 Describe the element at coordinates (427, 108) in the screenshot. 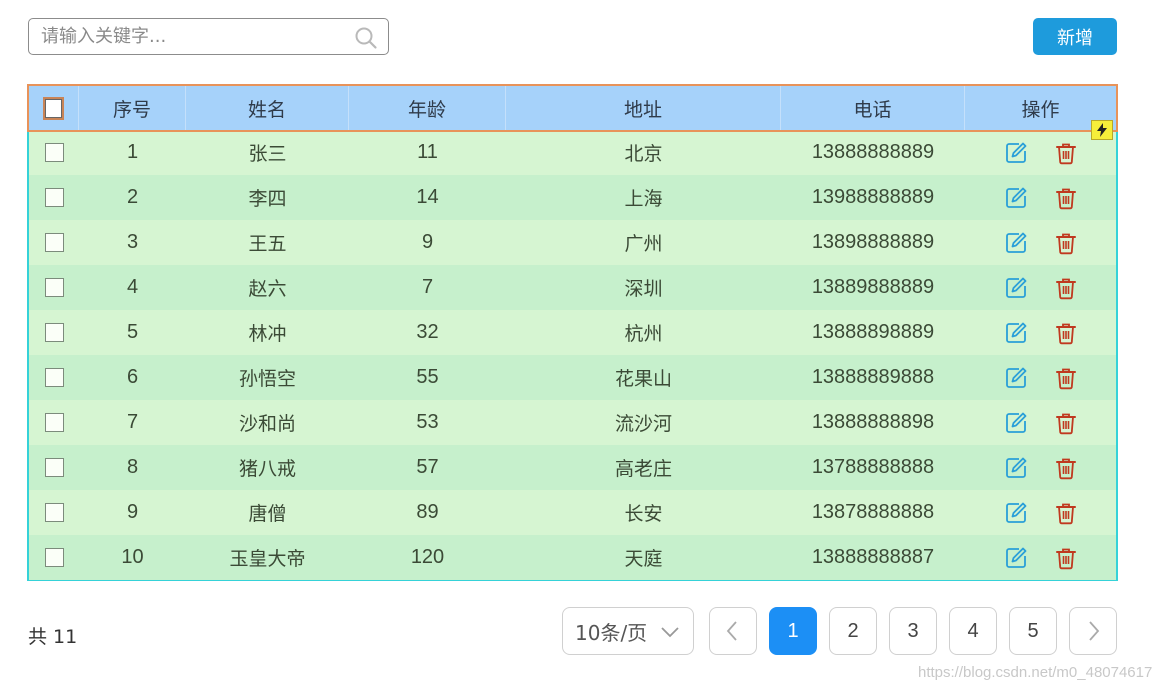

I see `header-age: 年龄` at that location.